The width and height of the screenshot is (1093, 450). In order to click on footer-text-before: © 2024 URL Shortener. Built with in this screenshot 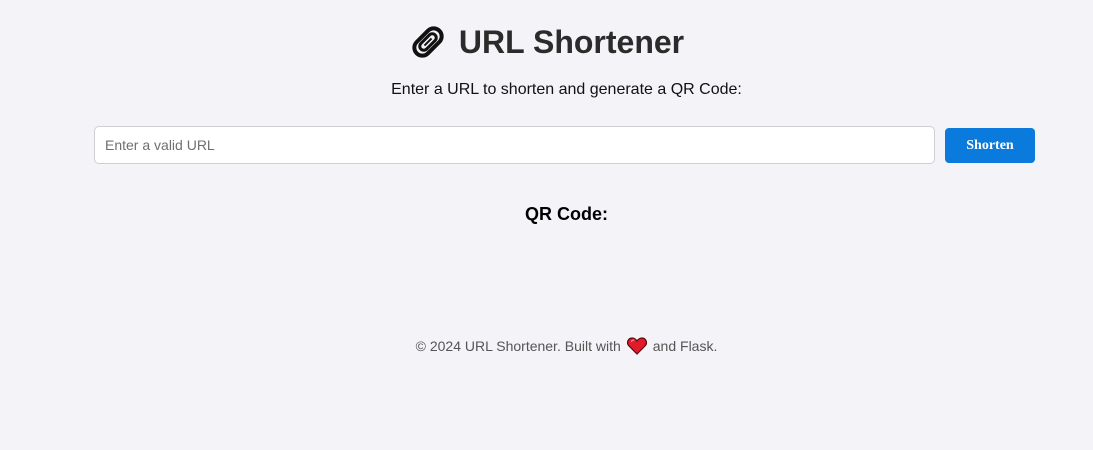, I will do `click(518, 346)`.